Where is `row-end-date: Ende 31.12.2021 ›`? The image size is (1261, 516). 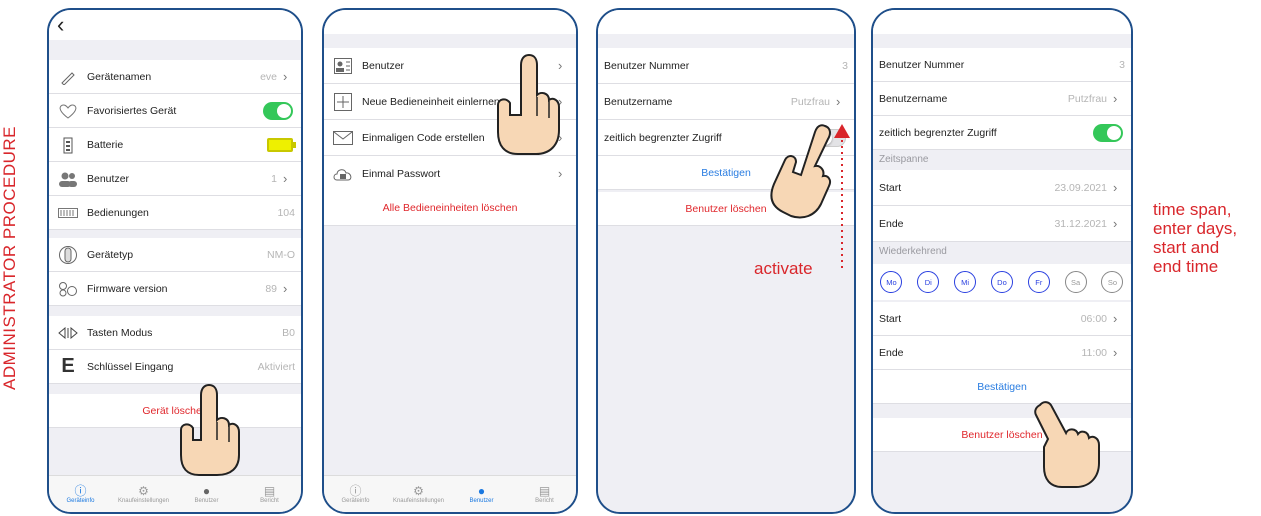 row-end-date: Ende 31.12.2021 › is located at coordinates (1002, 224).